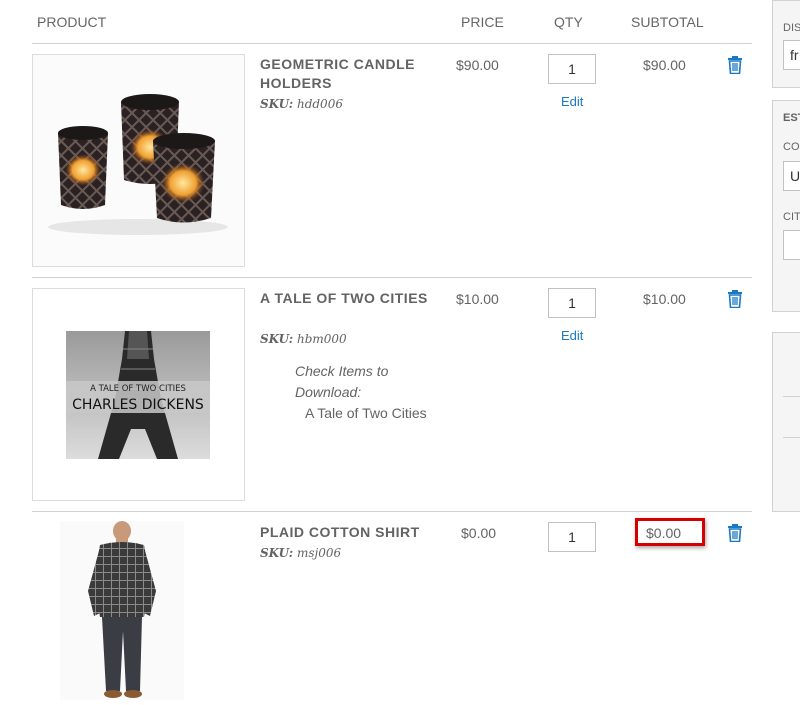  What do you see at coordinates (72, 22) in the screenshot?
I see `column-header-product: PRODUCT` at bounding box center [72, 22].